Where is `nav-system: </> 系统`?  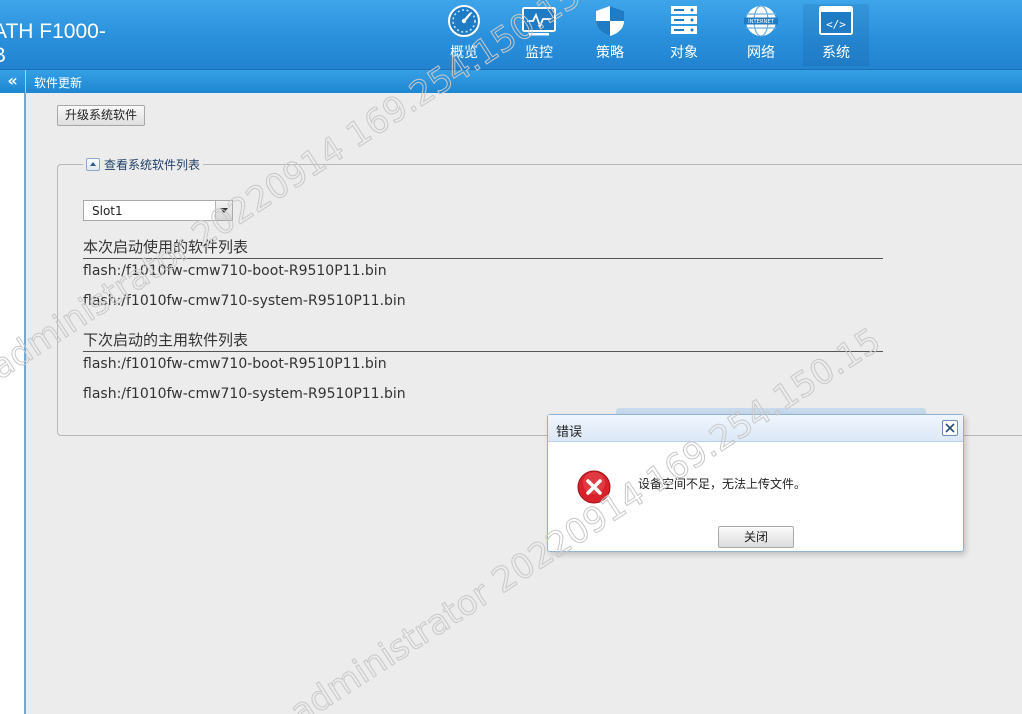 nav-system: </> 系统 is located at coordinates (836, 35).